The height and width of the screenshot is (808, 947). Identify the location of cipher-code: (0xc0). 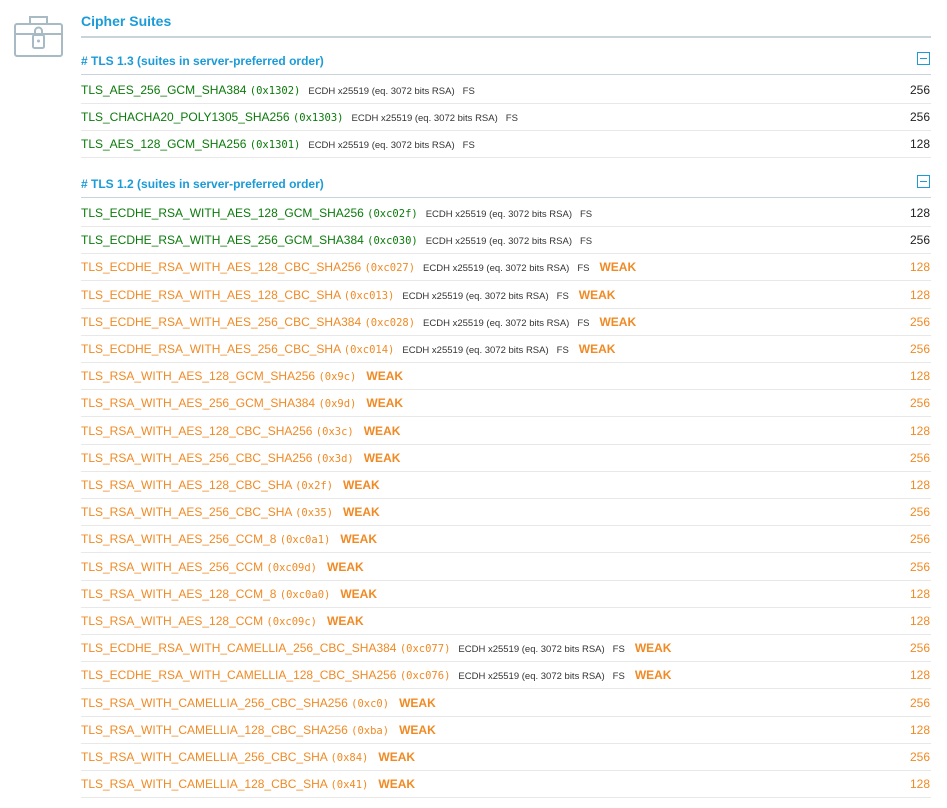
(370, 703).